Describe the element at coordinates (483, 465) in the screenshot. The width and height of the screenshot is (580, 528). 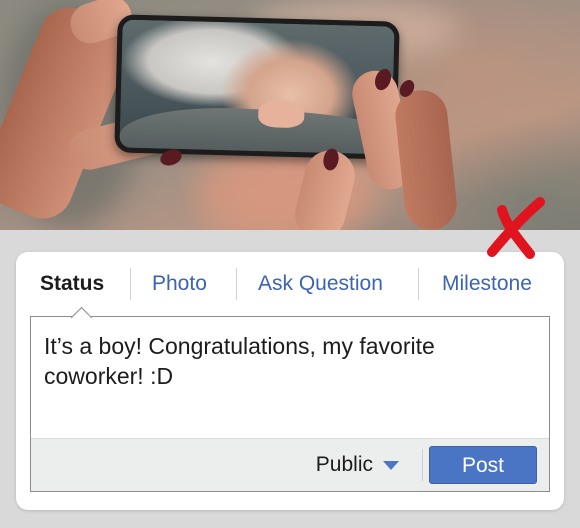
I see `post-button: Post` at that location.